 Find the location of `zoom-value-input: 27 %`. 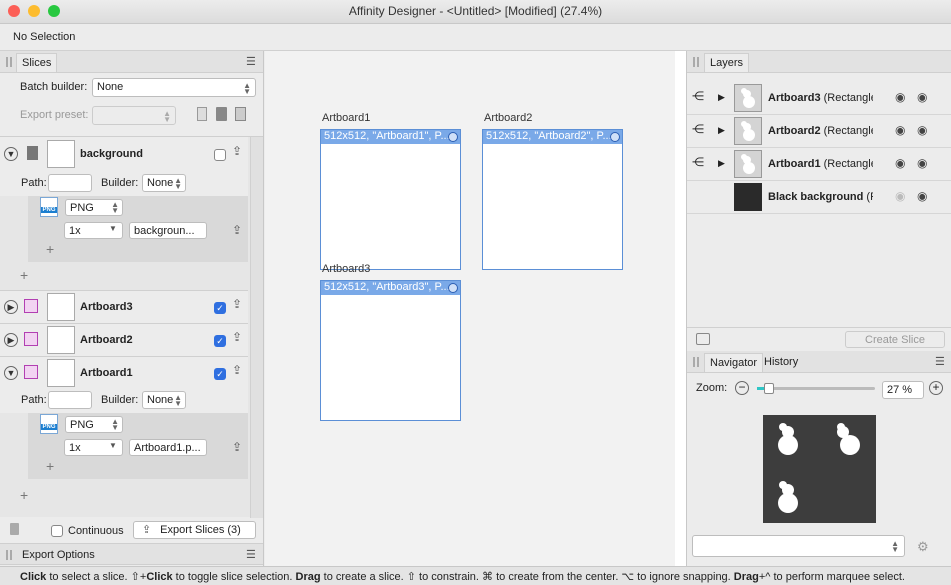

zoom-value-input: 27 % is located at coordinates (903, 390).